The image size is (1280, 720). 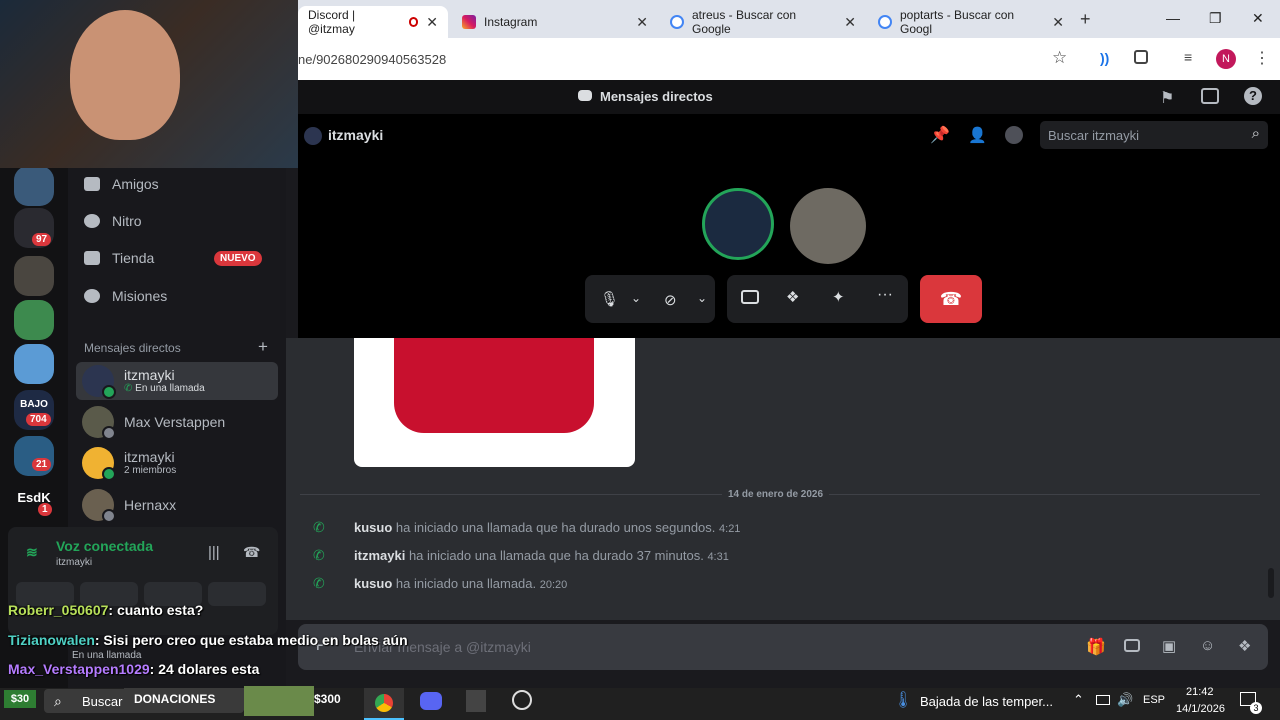 I want to click on nav-label: Amigos, so click(x=135, y=184).